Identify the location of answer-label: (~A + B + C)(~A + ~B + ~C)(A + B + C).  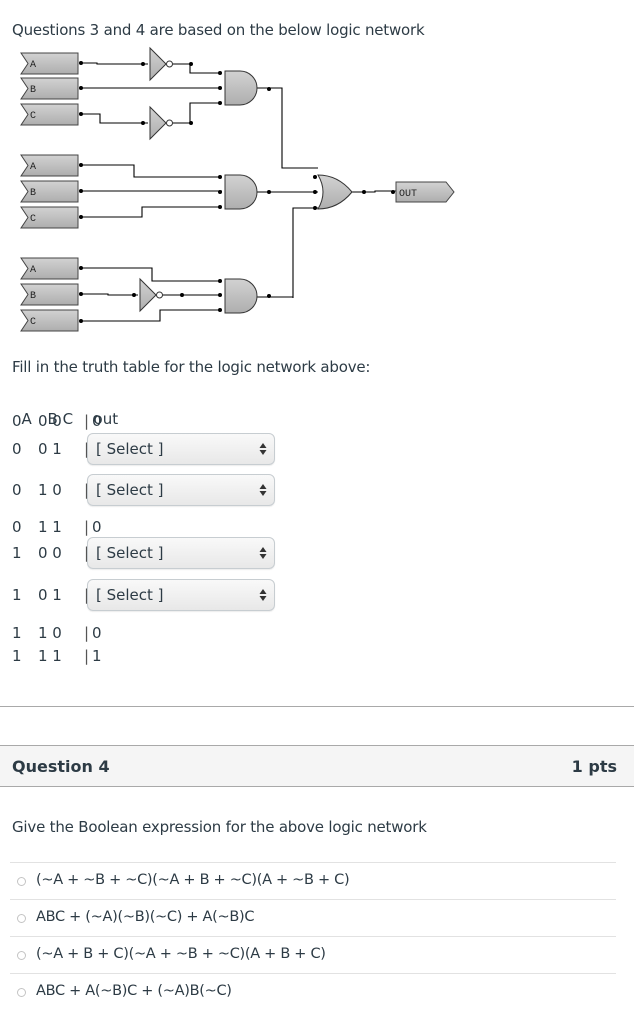
(181, 954).